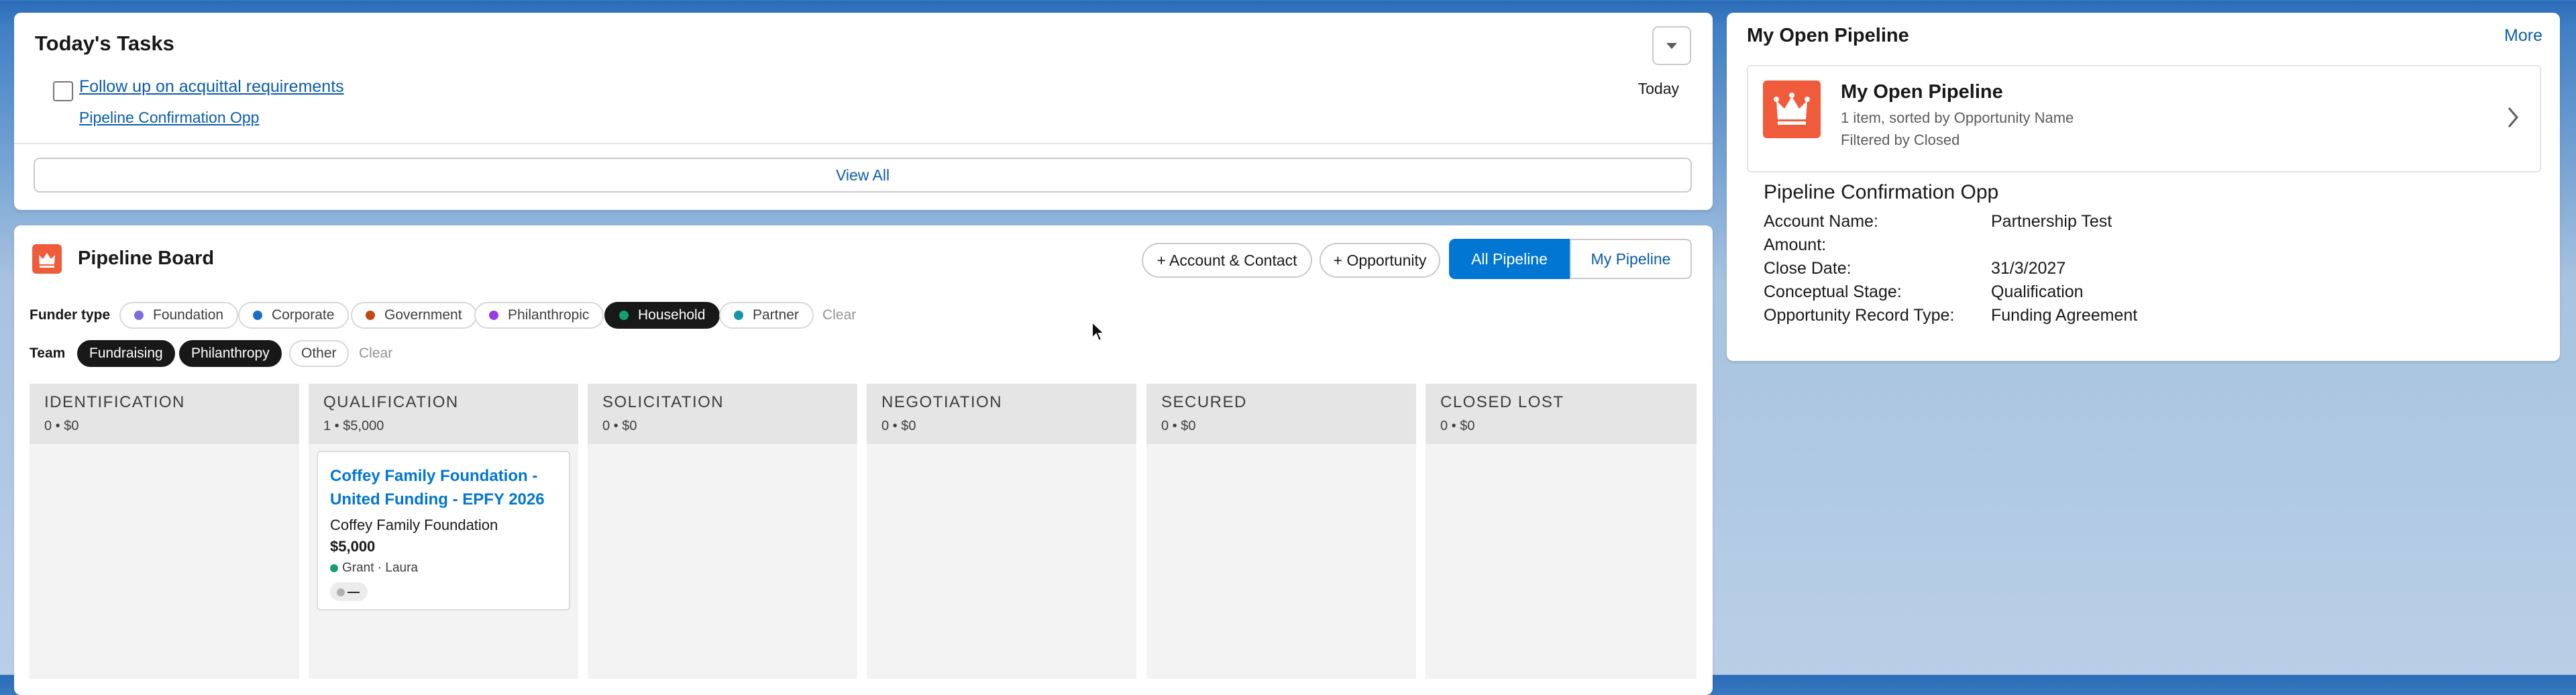 The image size is (2576, 695). What do you see at coordinates (374, 568) in the screenshot?
I see `opportunity-meta: Grant · Laura` at bounding box center [374, 568].